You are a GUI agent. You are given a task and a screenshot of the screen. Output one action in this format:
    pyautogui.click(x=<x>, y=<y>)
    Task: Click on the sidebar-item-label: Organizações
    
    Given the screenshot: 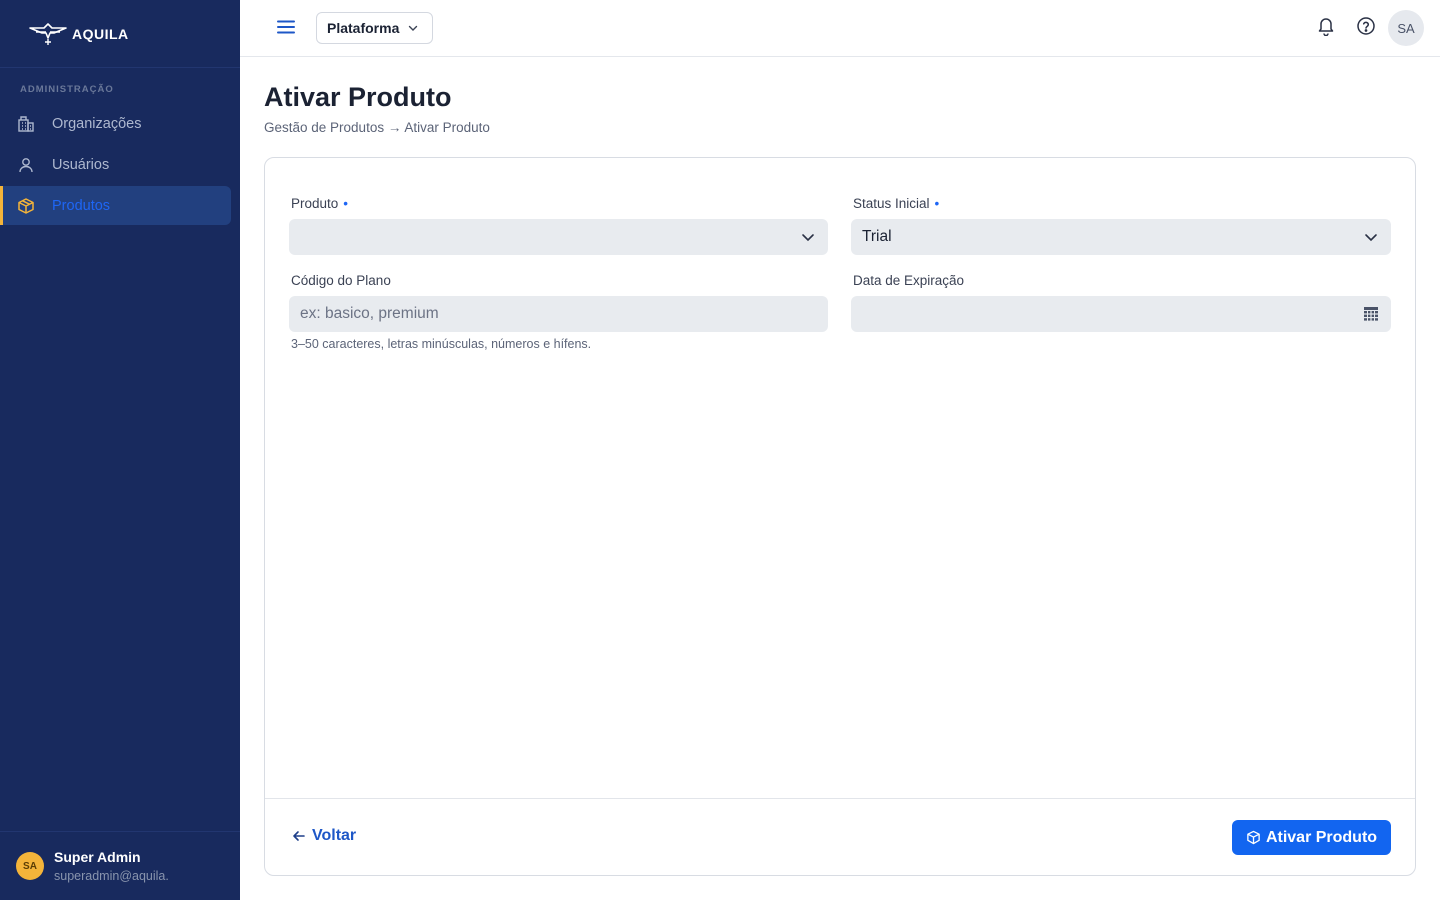 What is the action you would take?
    pyautogui.click(x=97, y=123)
    